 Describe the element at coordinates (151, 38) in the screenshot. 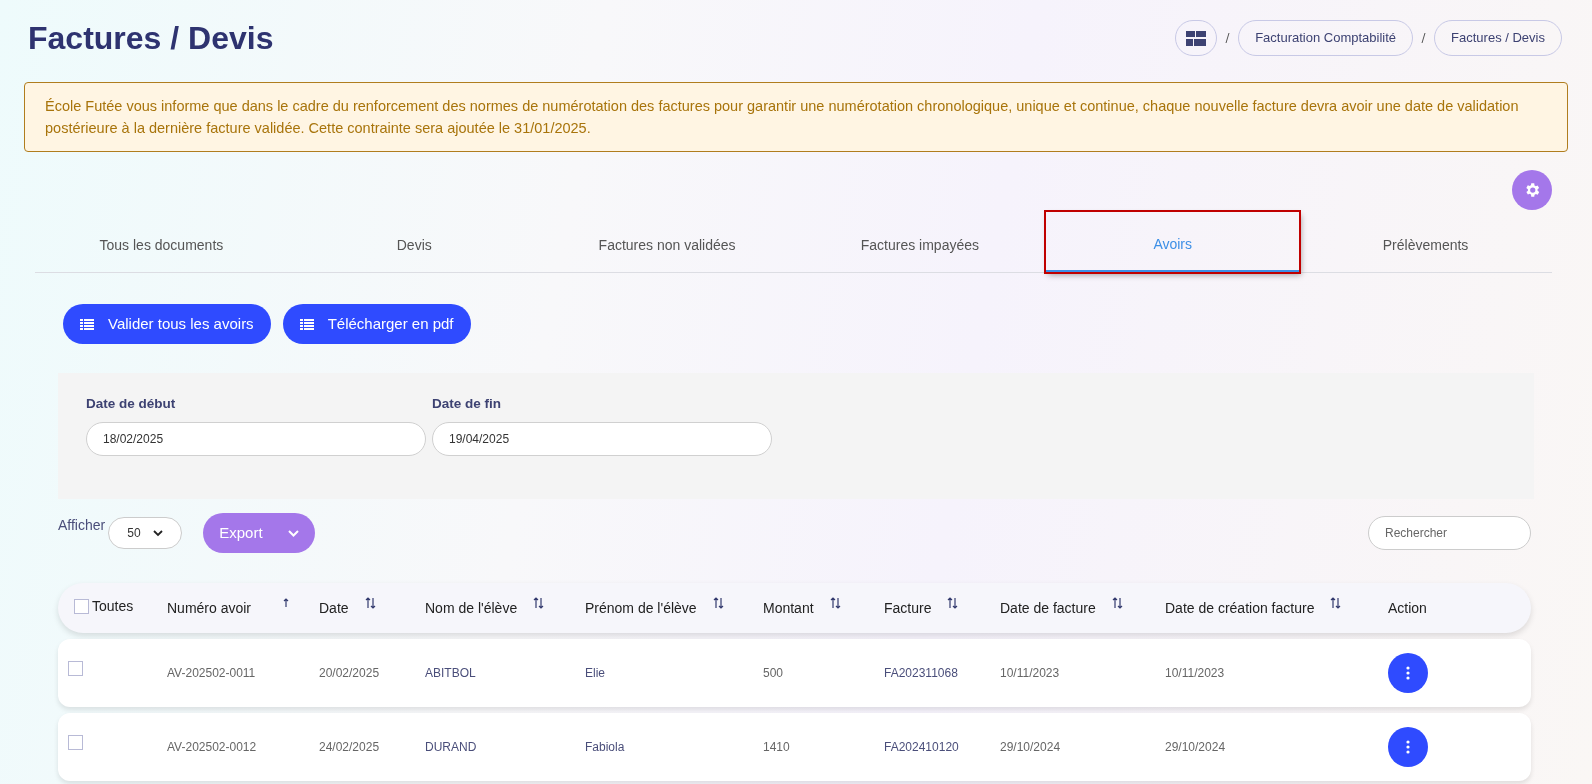

I see `page-title: Factures / Devis` at that location.